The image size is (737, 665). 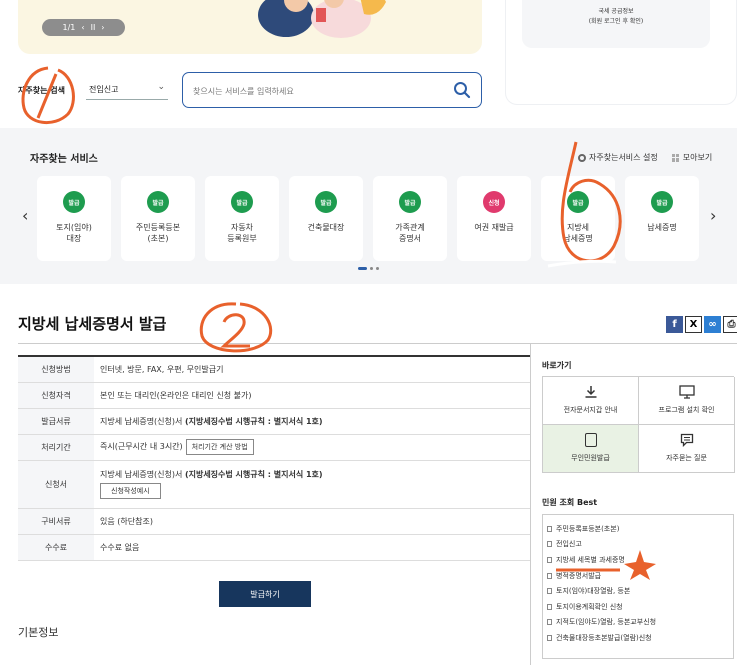 What do you see at coordinates (326, 218) in the screenshot?
I see `service-card: 발급건축물대장` at bounding box center [326, 218].